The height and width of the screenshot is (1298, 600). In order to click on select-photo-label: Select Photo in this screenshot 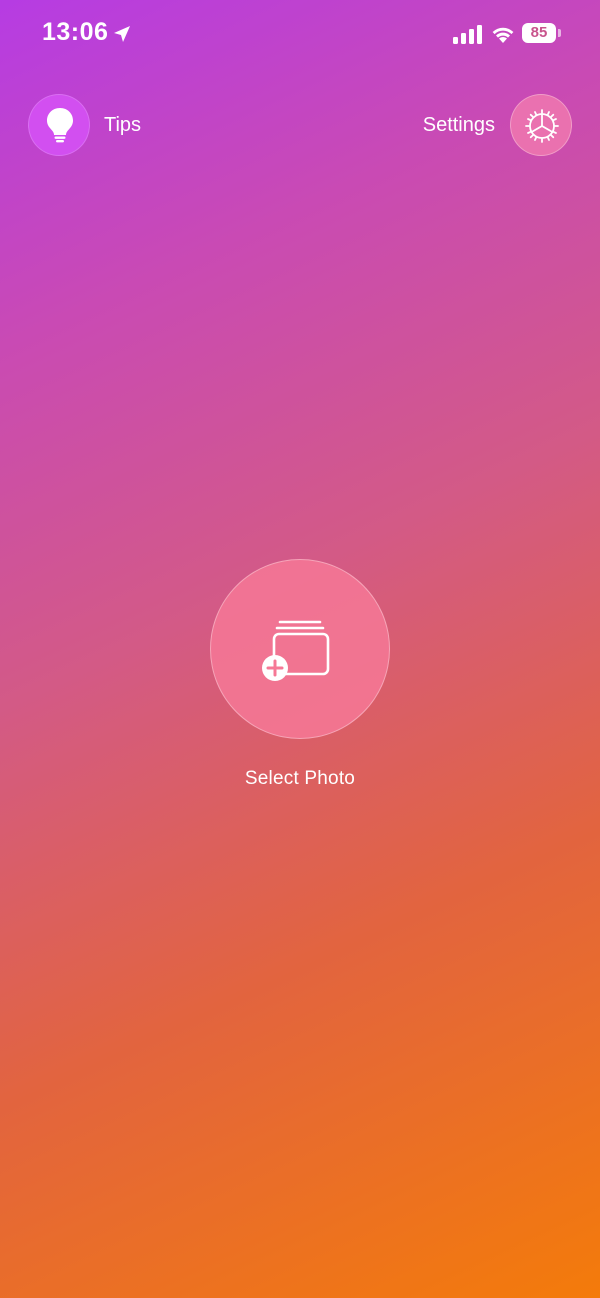, I will do `click(300, 779)`.